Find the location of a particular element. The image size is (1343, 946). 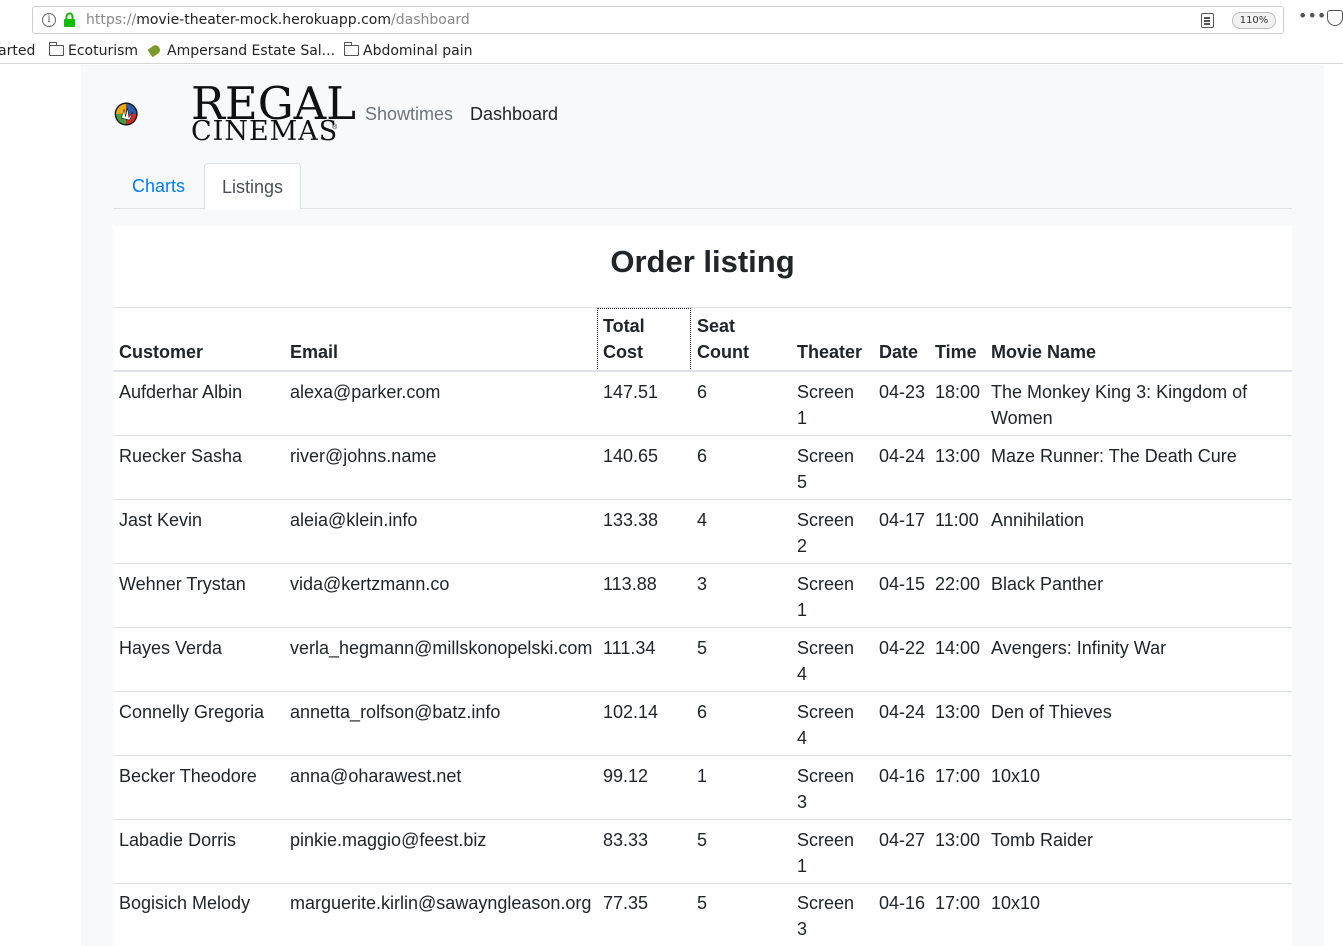

cell-email: marguerite.kirlin@sawayngleason.org is located at coordinates (441, 903).